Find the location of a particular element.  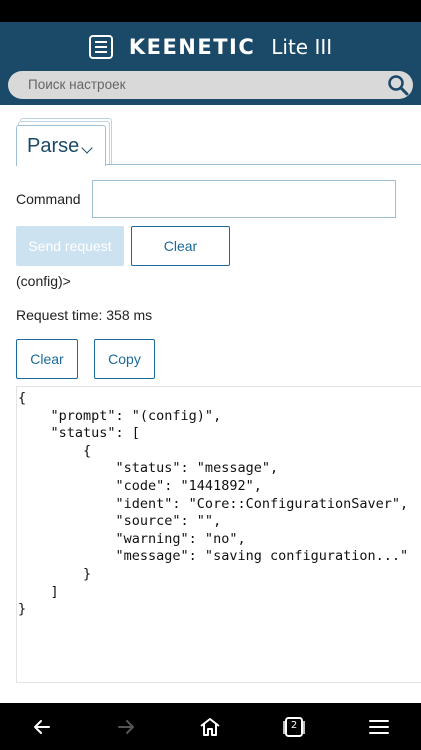

back-arrow-icon is located at coordinates (42, 727).